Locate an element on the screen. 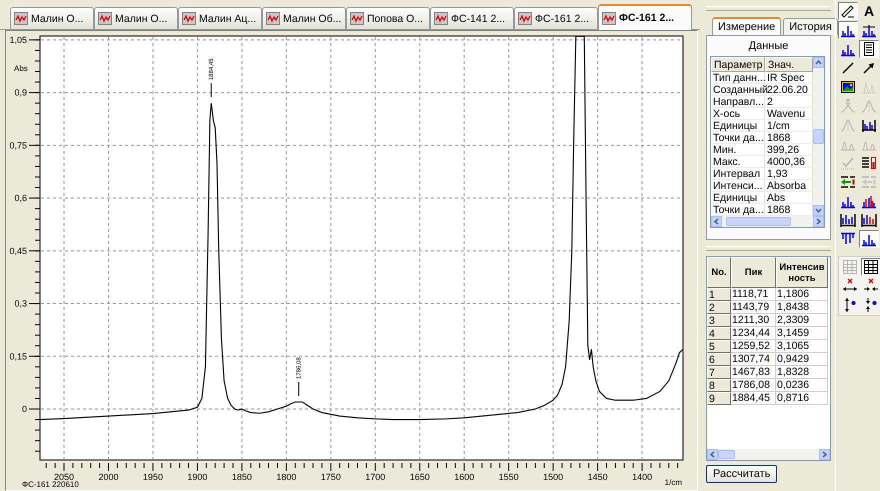 The width and height of the screenshot is (880, 491). grid-icon is located at coordinates (871, 267).